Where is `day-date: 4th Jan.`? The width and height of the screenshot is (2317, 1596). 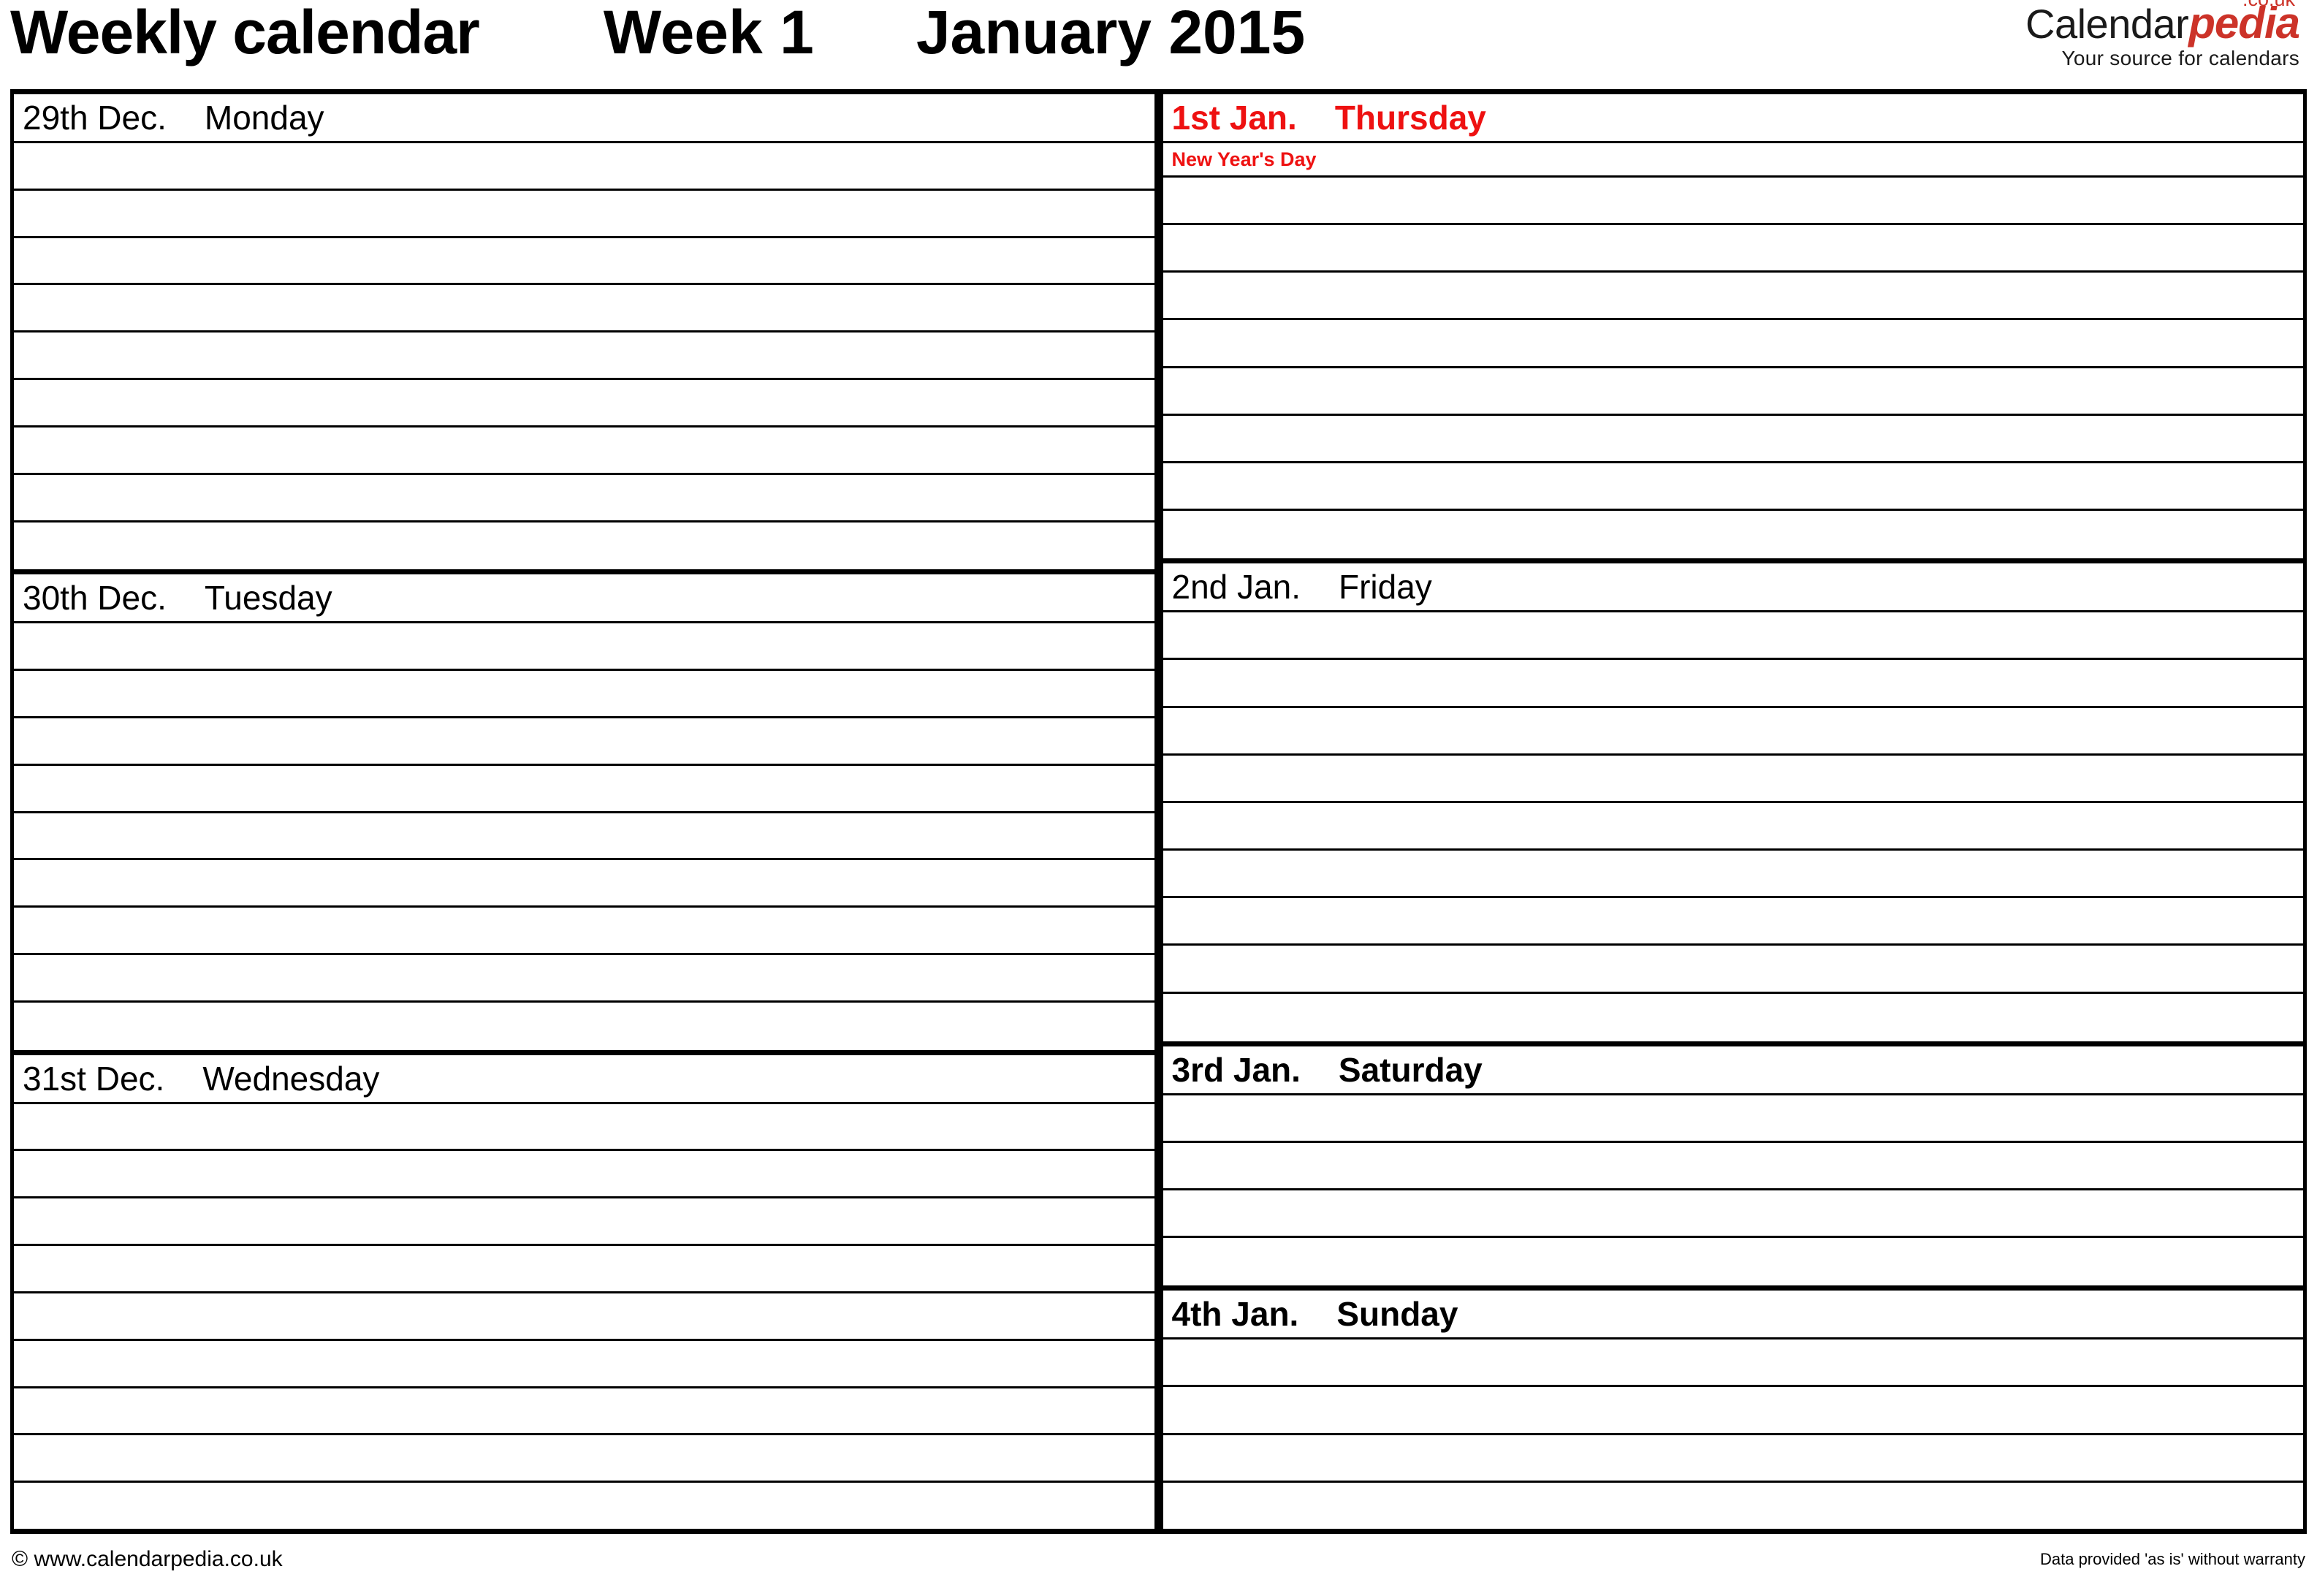 day-date: 4th Jan. is located at coordinates (1235, 1314).